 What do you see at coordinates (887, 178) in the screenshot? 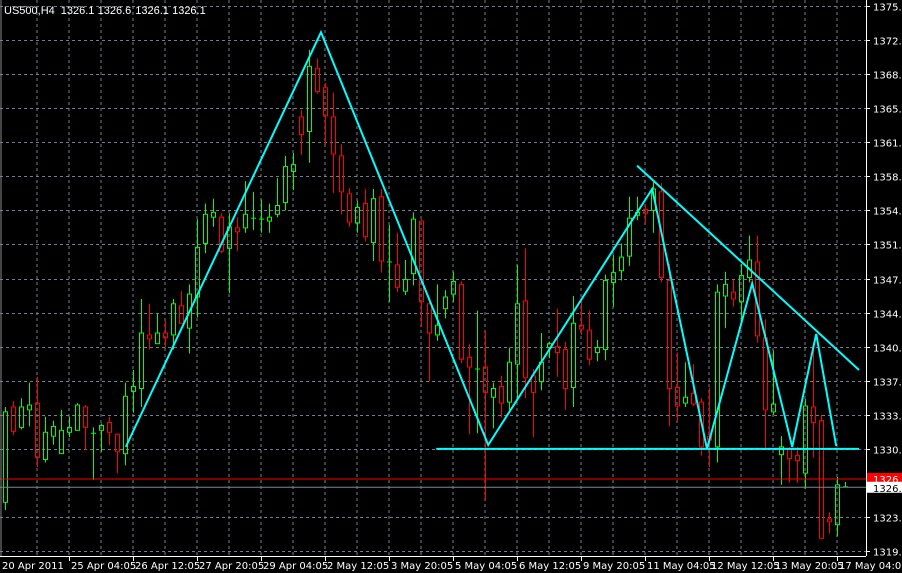
I see `price-tick-label: 1358.0` at bounding box center [887, 178].